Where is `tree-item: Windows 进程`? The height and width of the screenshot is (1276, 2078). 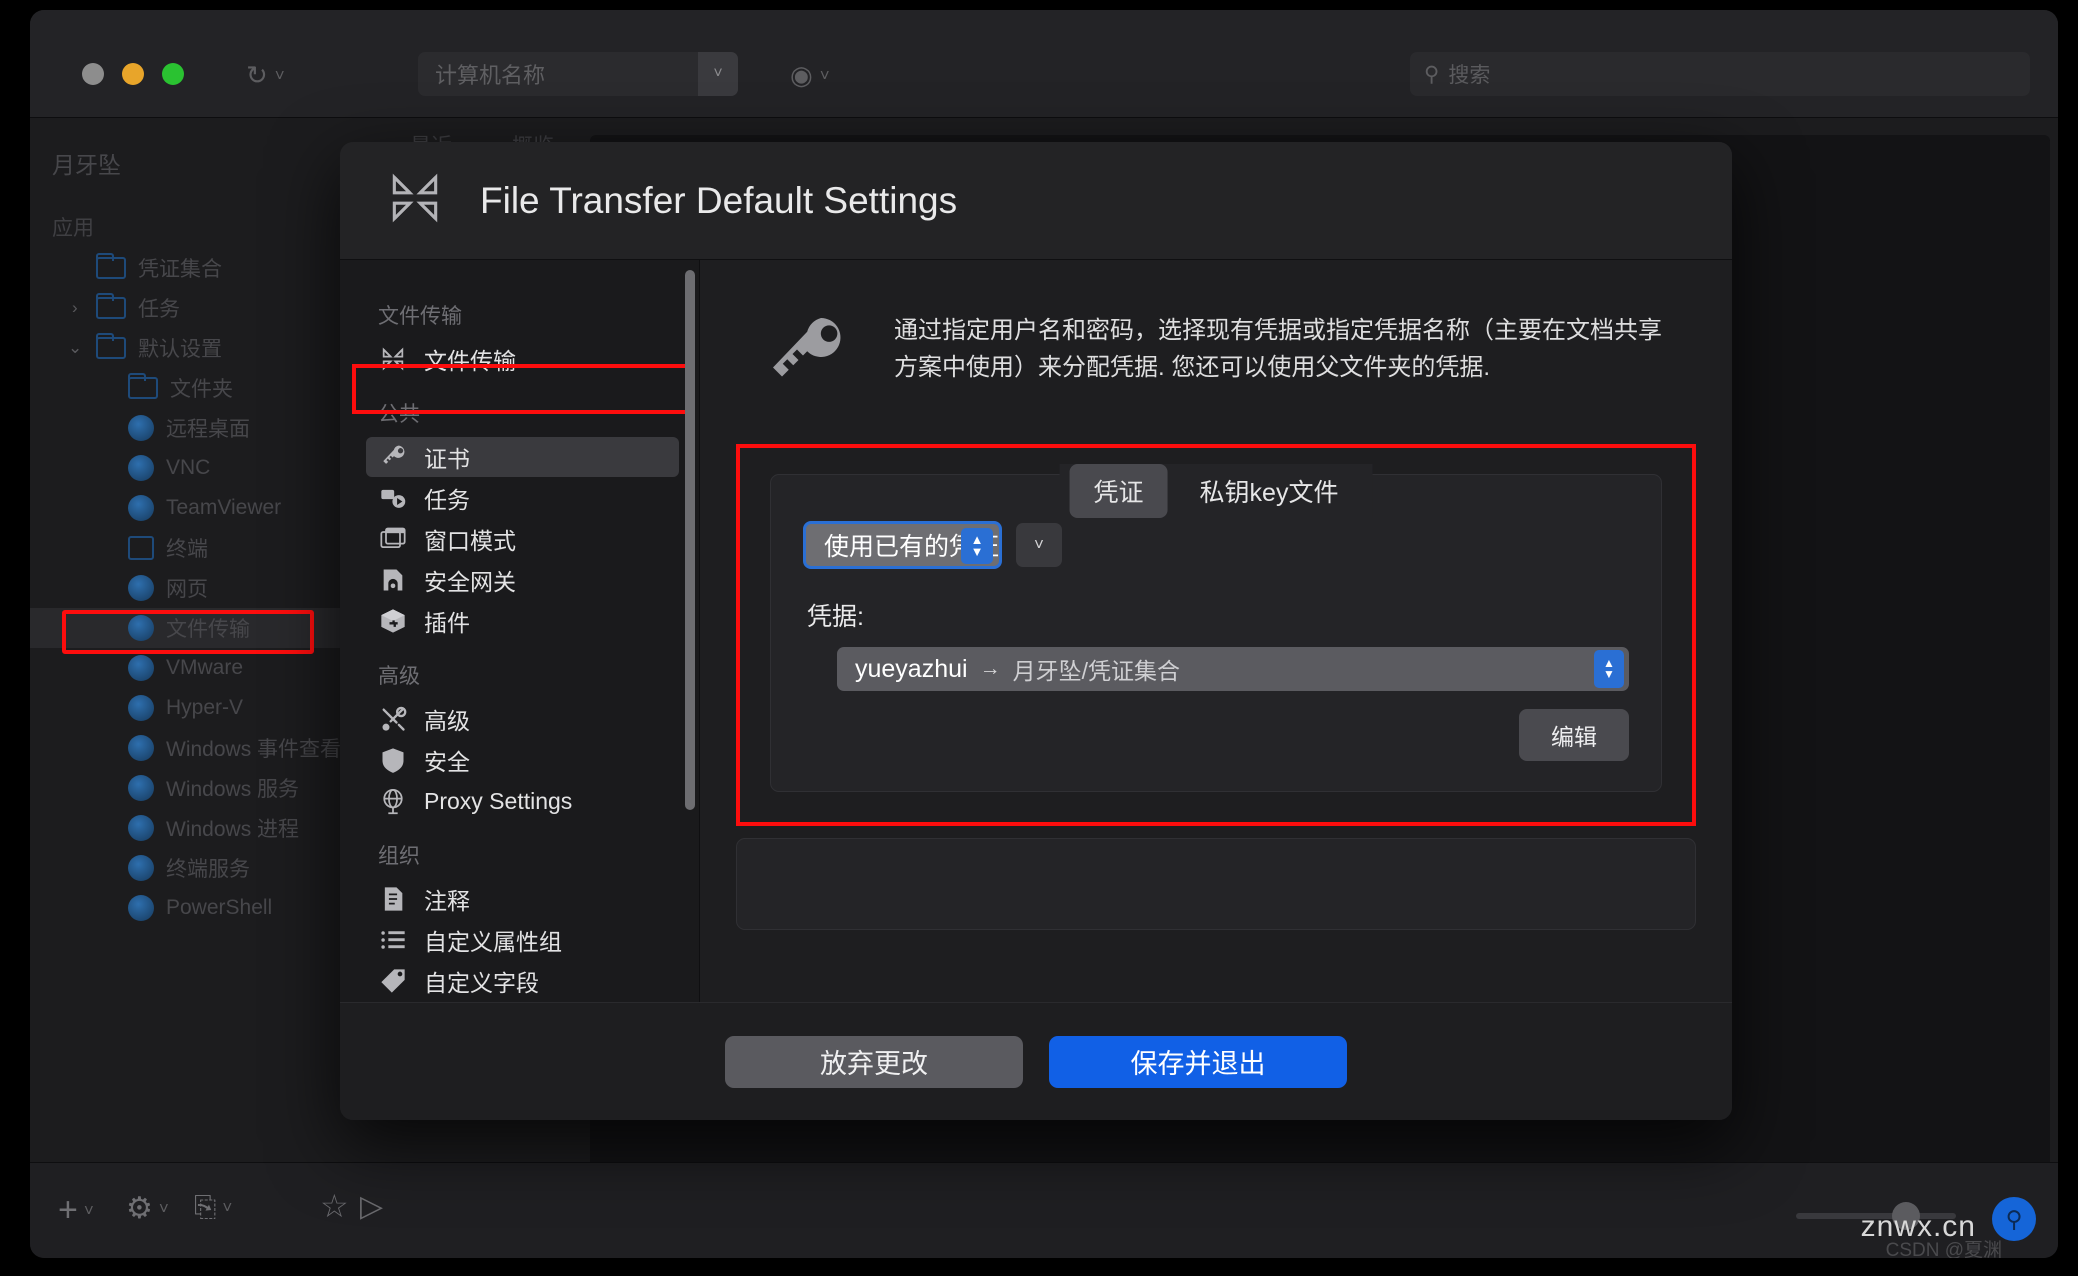 tree-item: Windows 进程 is located at coordinates (205, 828).